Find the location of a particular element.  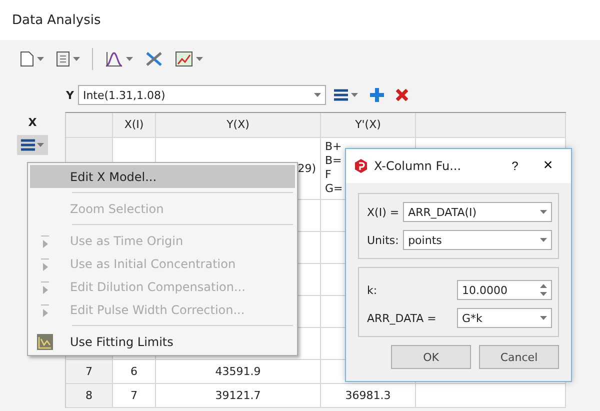

new-page-icon is located at coordinates (27, 59).